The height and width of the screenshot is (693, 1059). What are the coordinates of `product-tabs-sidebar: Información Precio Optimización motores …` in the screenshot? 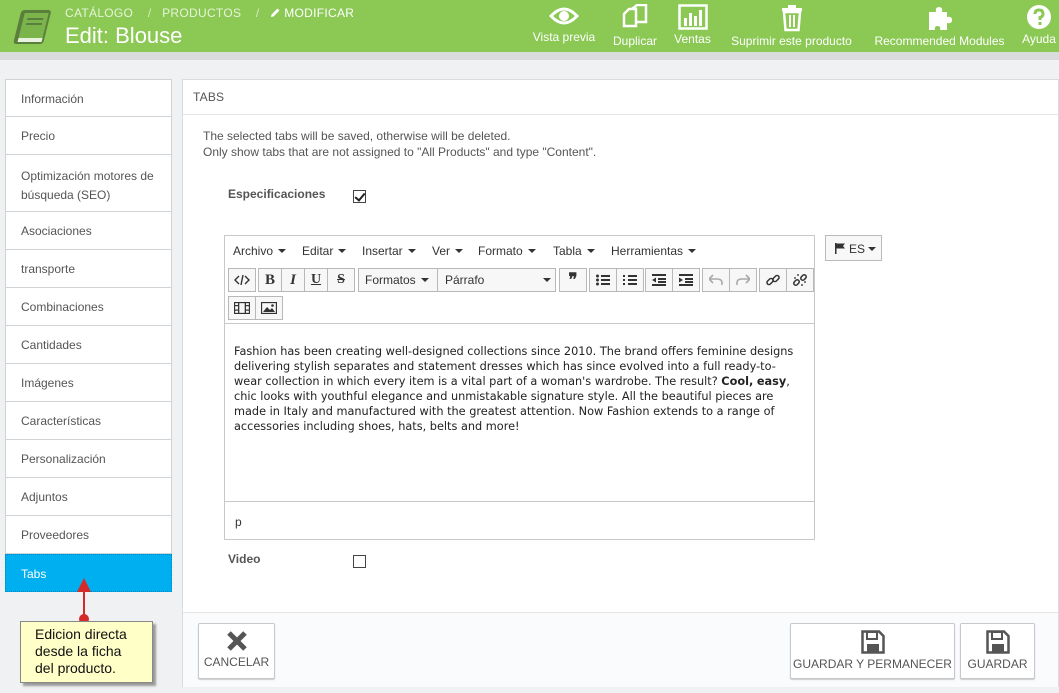 It's located at (88, 335).